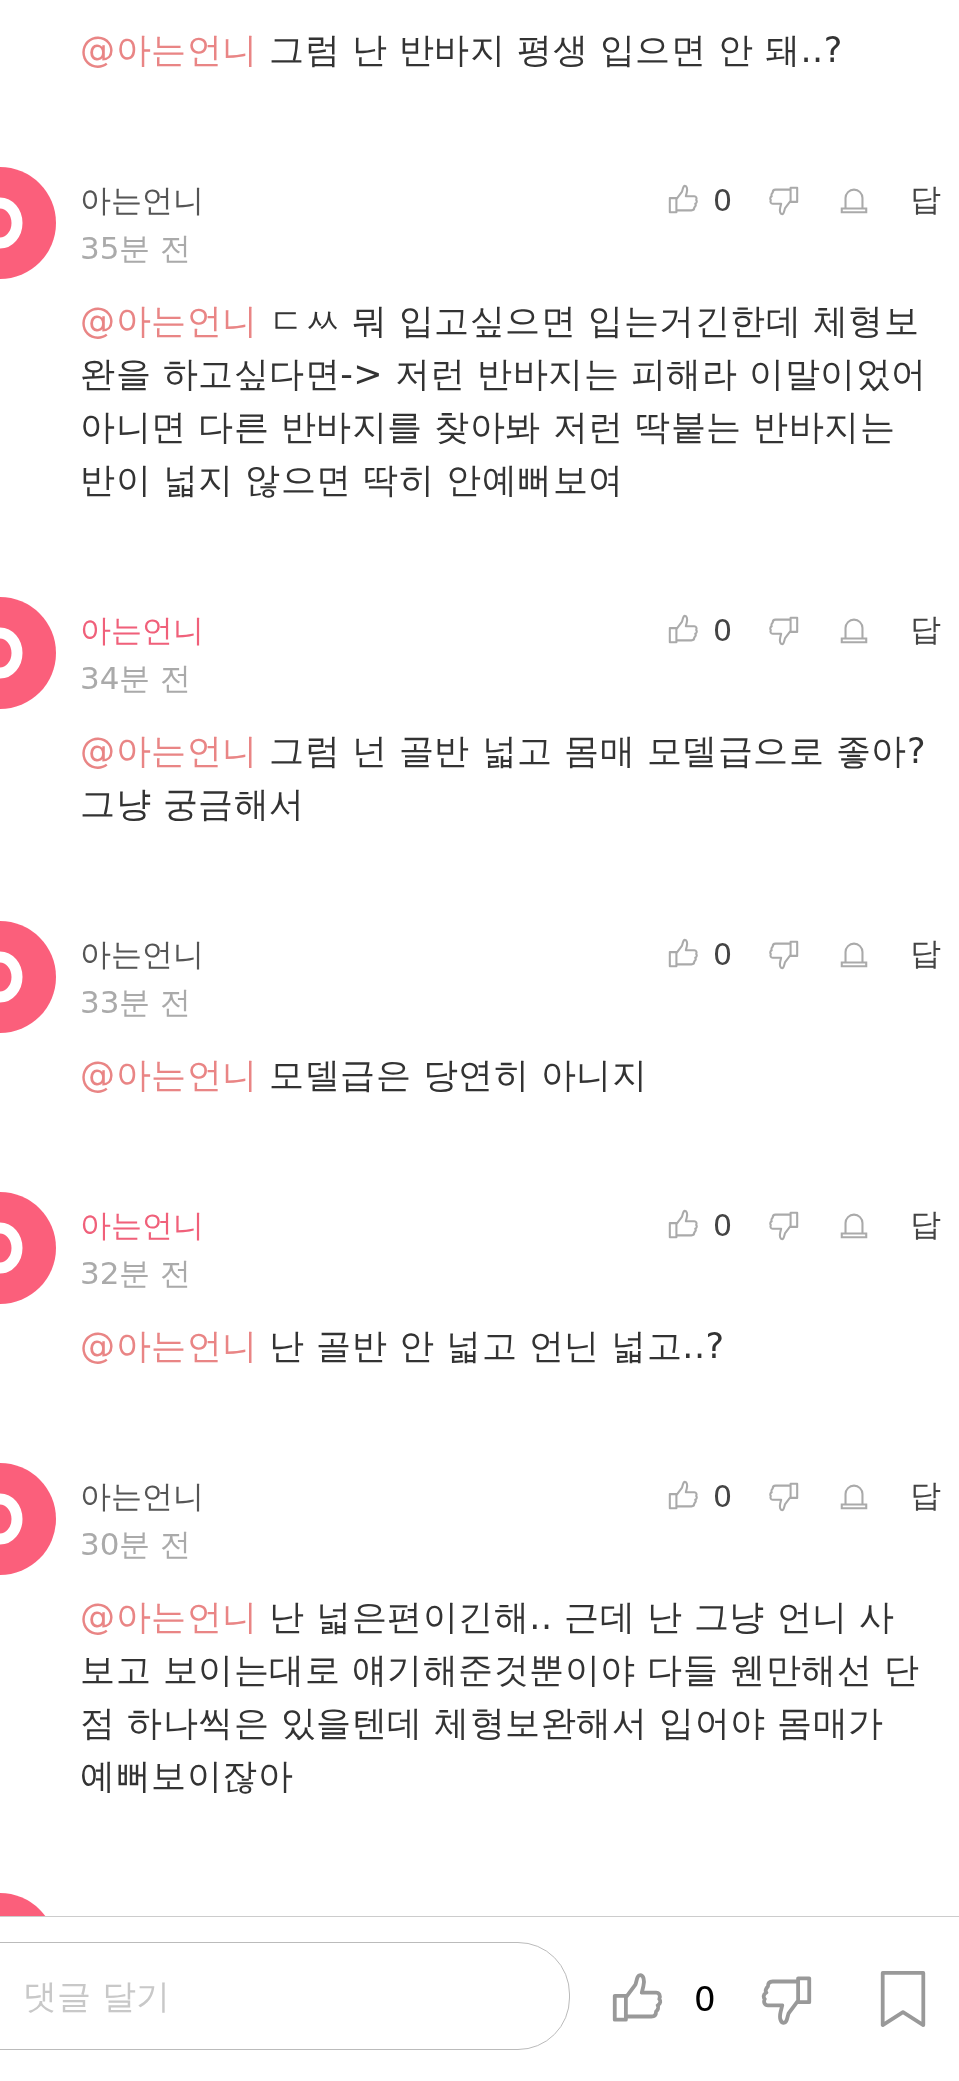 The height and width of the screenshot is (2081, 959). Describe the element at coordinates (504, 401) in the screenshot. I see `comment-text: @아는언니 ㄷㅆ 뭐 입고싶으면 입는거긴한데 체형보 완을 하고싶다면-> 저런 반바지는 피해라 이말이었어 아니면 다른 반바지를 찾아봐 저런 딱붙는 반바지는 반이 넓지 않으면 딱히 안예뻐보여` at that location.